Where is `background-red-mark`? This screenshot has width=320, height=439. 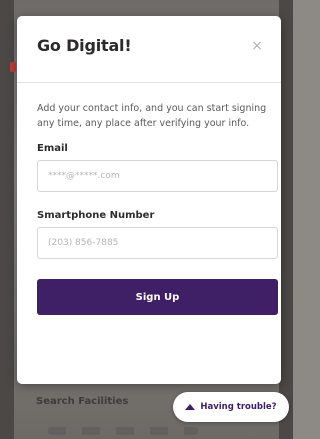
background-red-mark is located at coordinates (13, 67).